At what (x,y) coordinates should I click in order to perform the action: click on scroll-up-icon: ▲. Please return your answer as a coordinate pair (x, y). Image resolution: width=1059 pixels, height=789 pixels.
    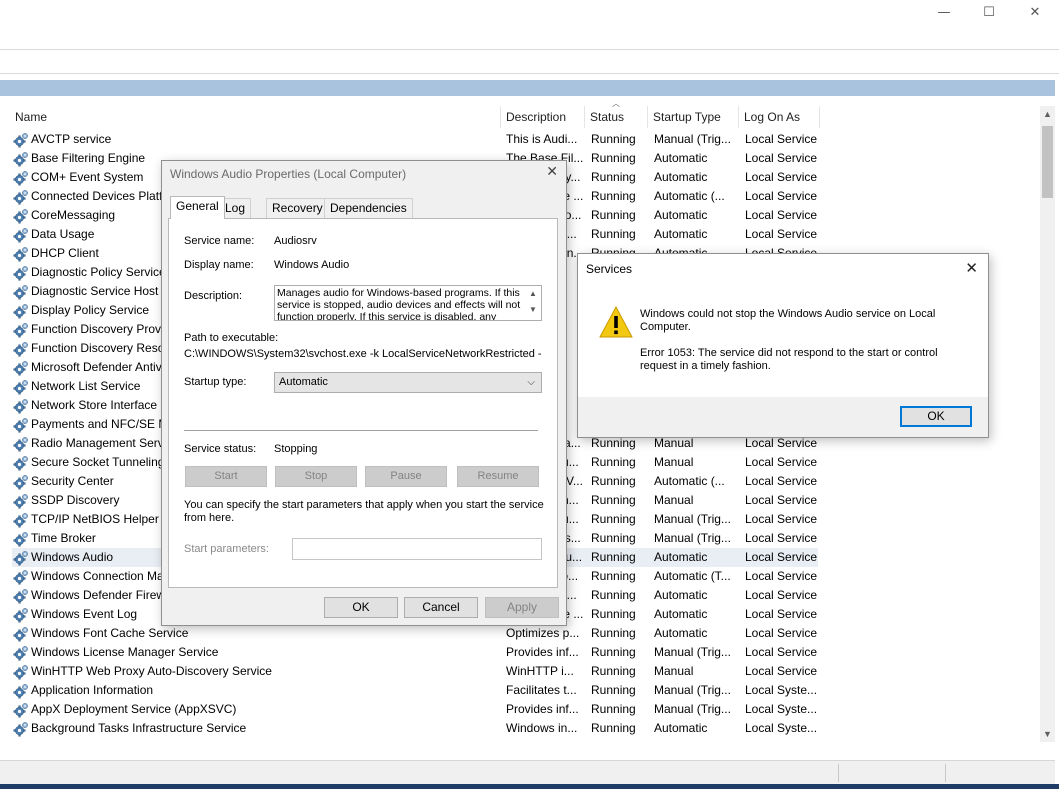
    Looking at the image, I should click on (1047, 114).